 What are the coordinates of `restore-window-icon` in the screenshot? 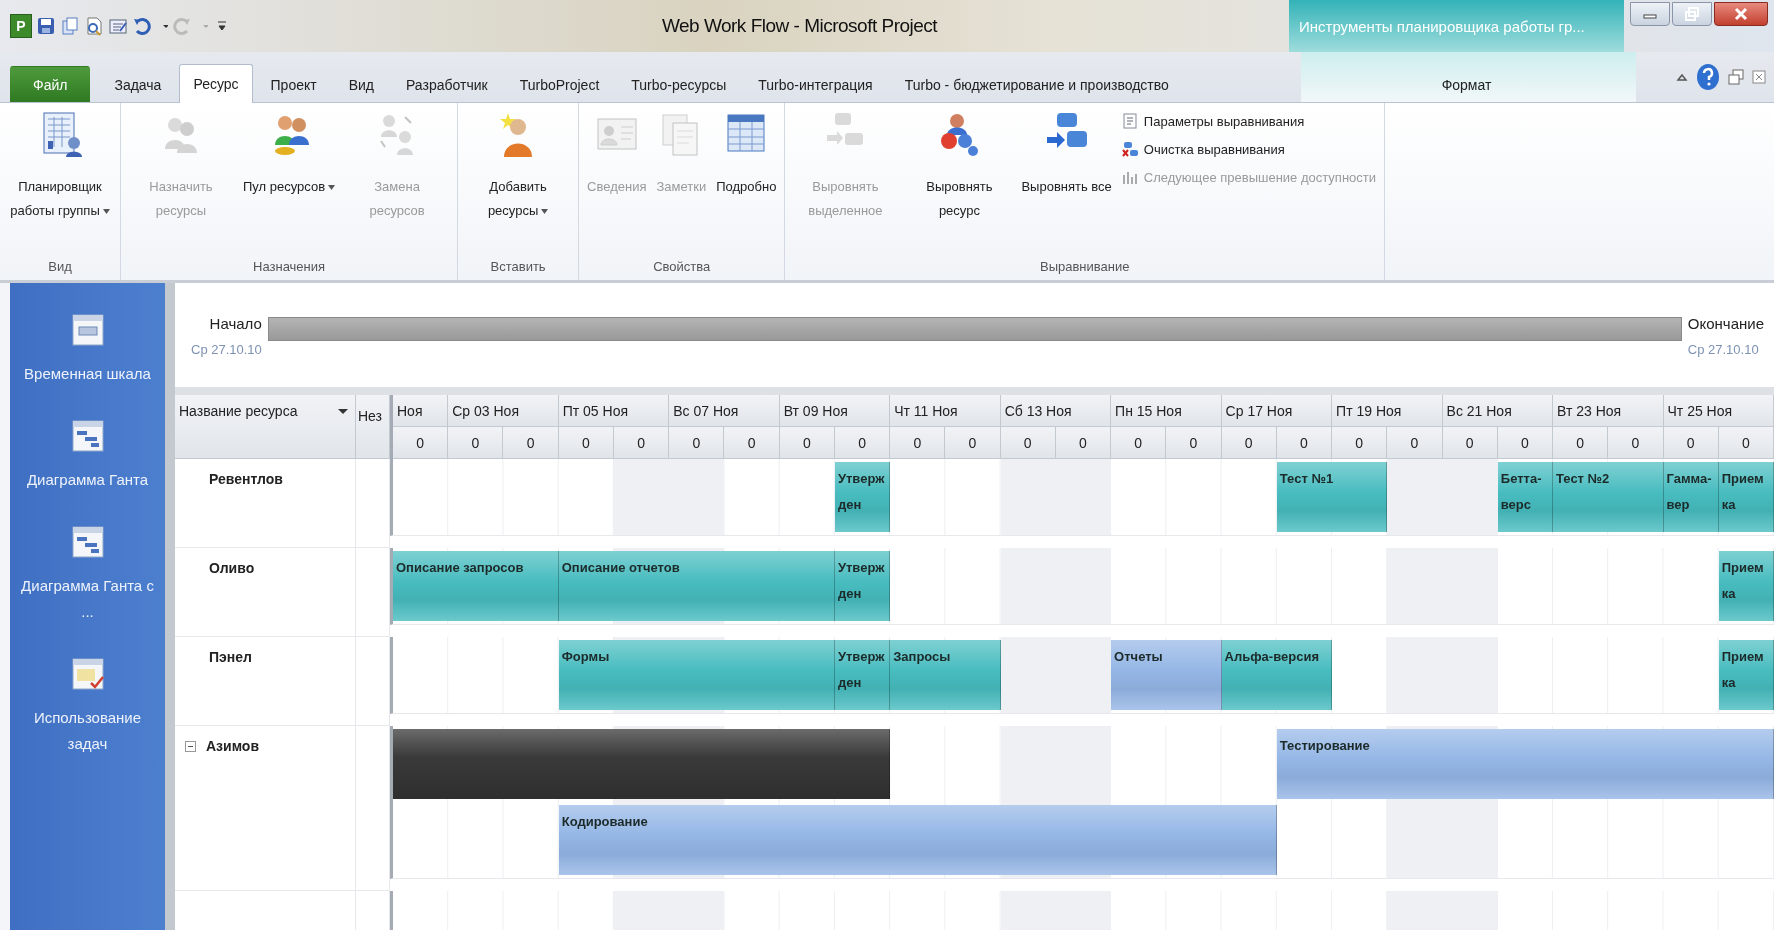 It's located at (1736, 77).